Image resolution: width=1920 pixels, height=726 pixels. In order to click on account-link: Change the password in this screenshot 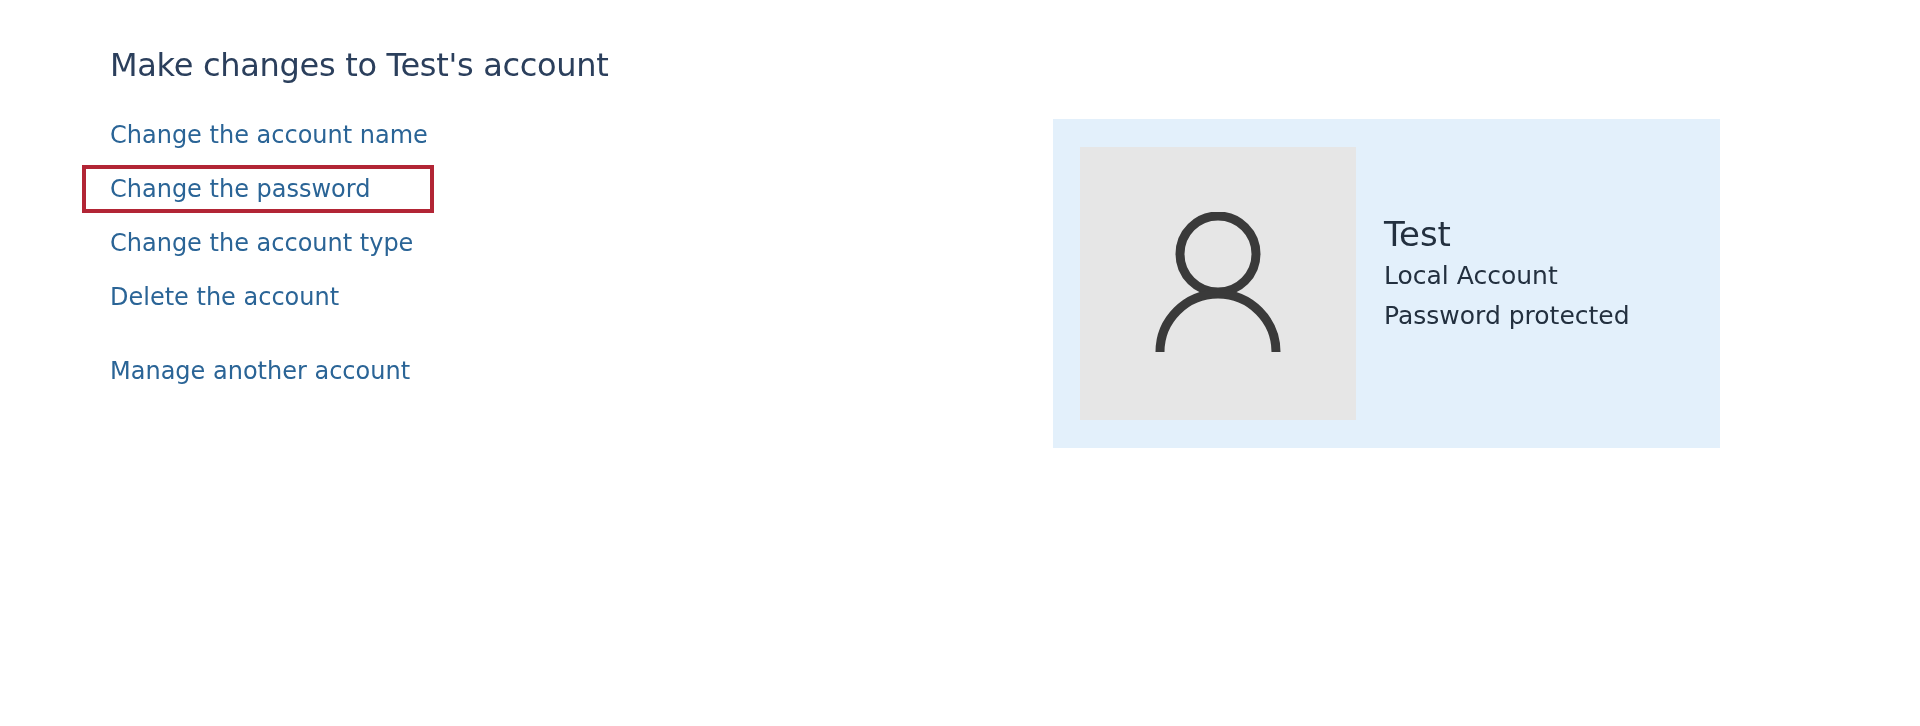, I will do `click(258, 189)`.